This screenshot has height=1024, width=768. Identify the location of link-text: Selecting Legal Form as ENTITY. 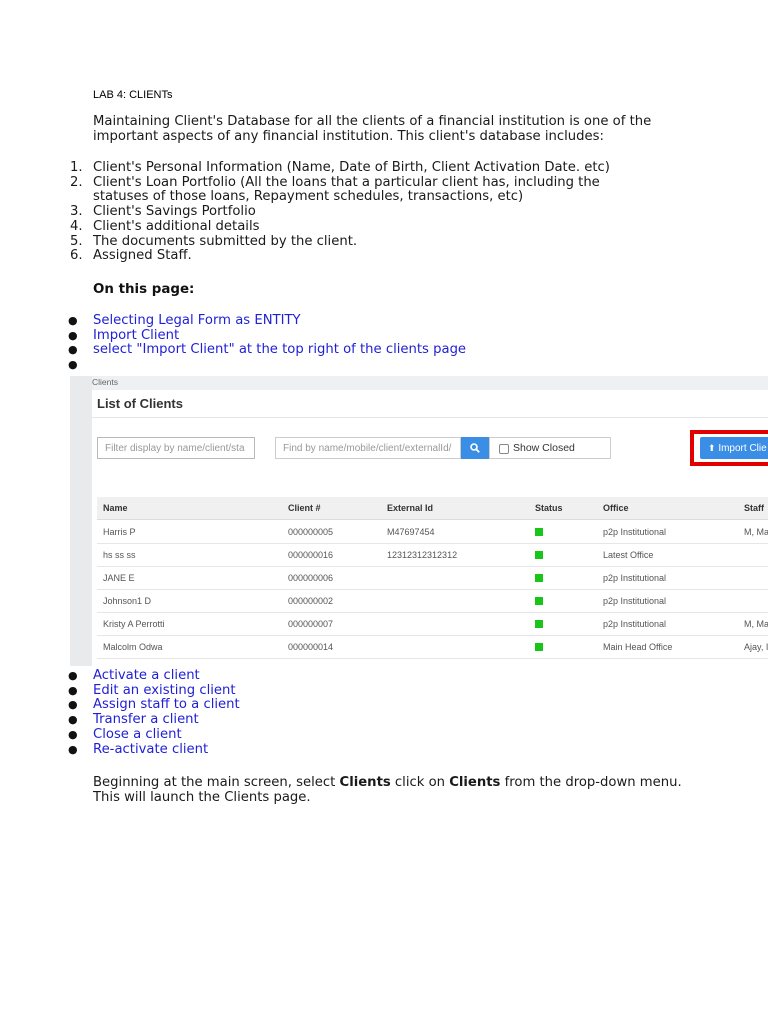
(197, 320).